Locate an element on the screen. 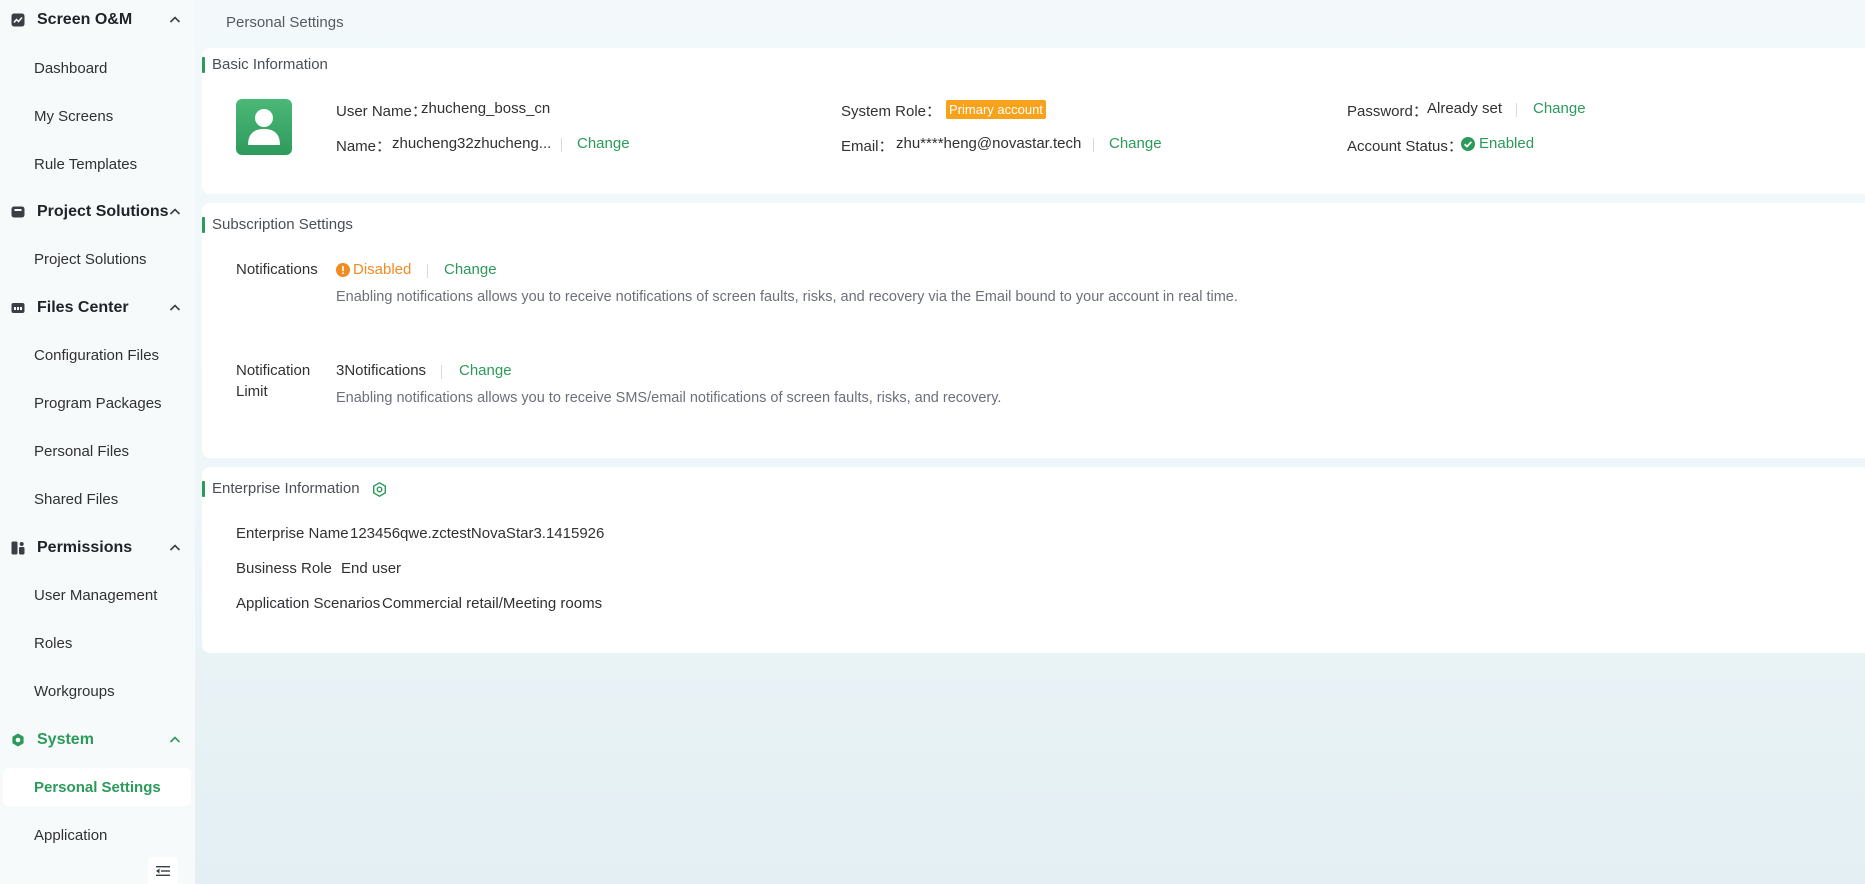 This screenshot has width=1865, height=884. permissions-icon is located at coordinates (18, 548).